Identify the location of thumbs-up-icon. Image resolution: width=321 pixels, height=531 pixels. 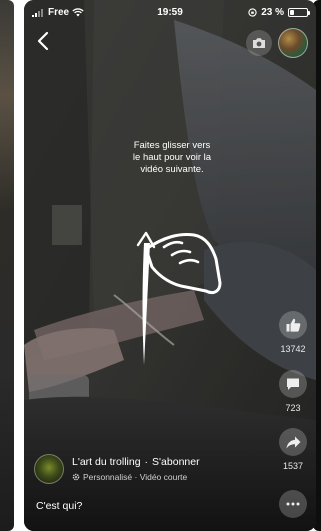
(293, 325).